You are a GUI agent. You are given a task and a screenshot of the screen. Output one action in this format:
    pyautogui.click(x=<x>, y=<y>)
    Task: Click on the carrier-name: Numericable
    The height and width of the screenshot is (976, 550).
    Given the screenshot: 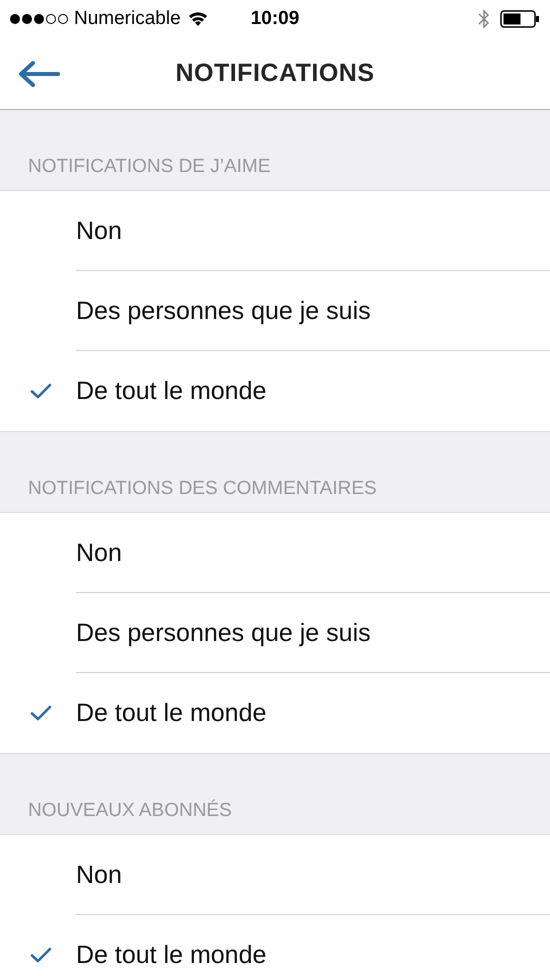 What is the action you would take?
    pyautogui.click(x=127, y=19)
    